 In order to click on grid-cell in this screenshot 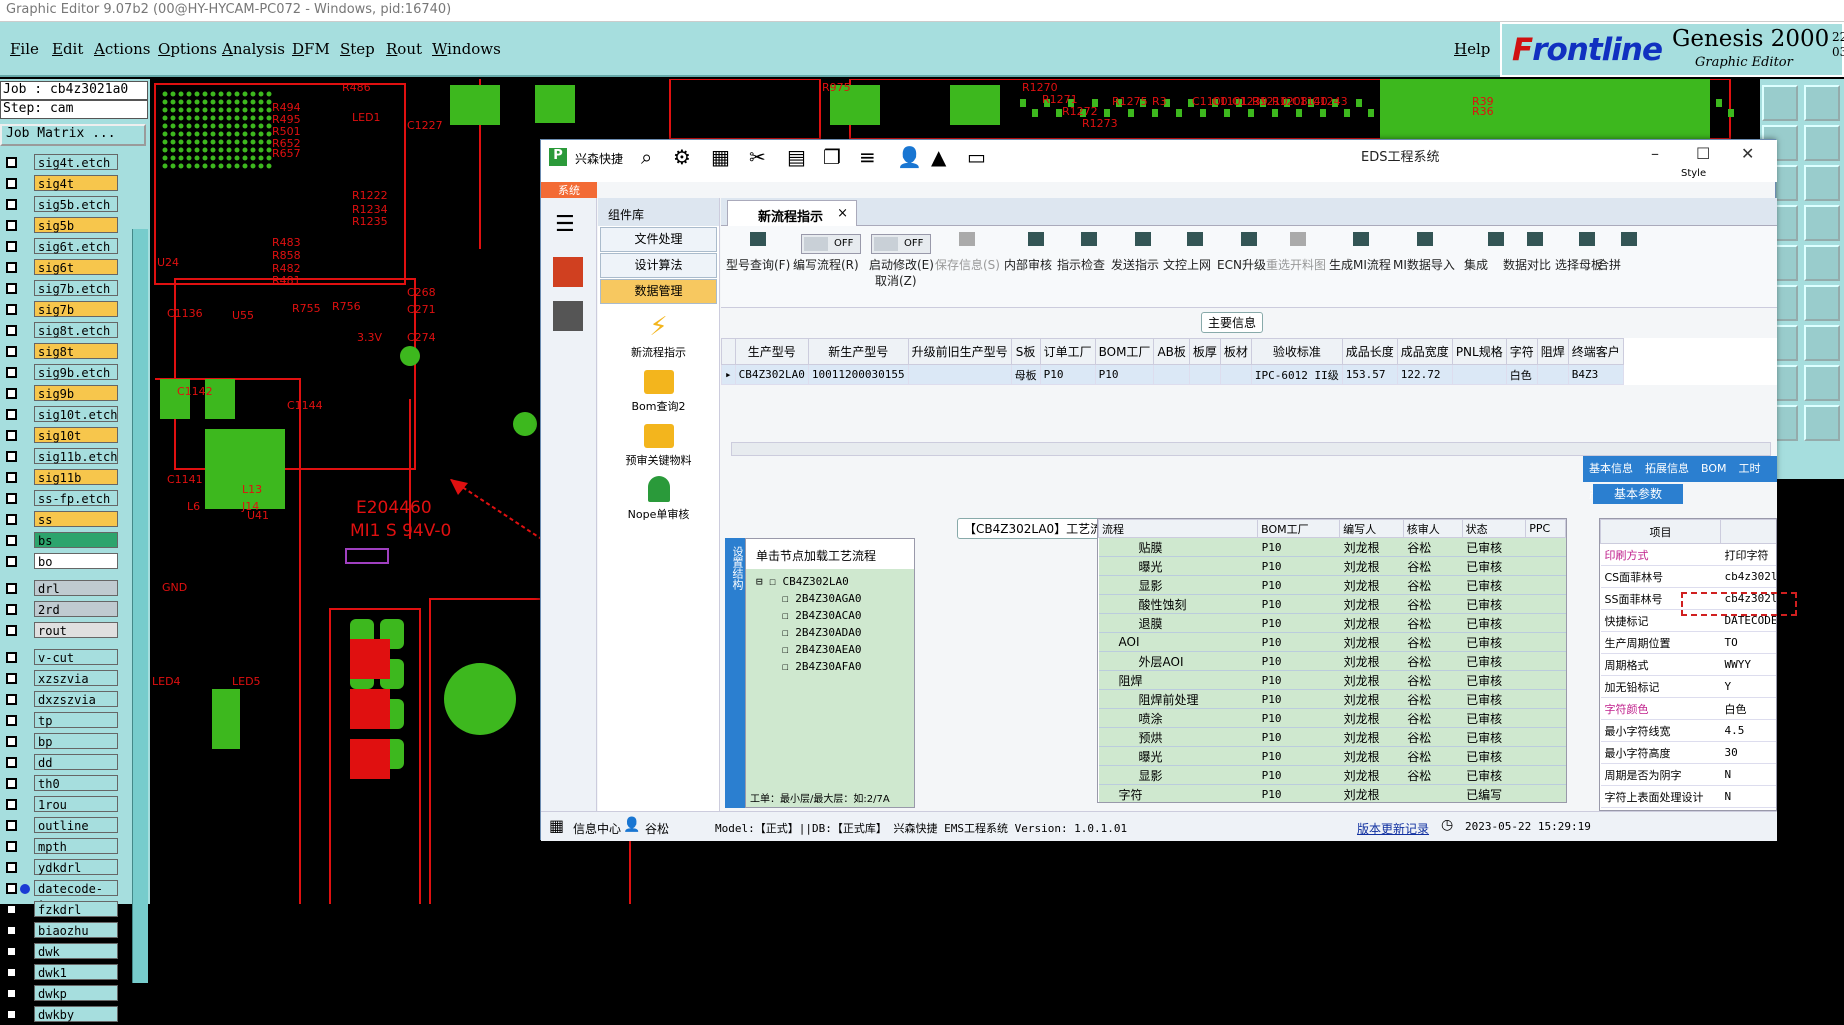, I will do `click(959, 374)`.